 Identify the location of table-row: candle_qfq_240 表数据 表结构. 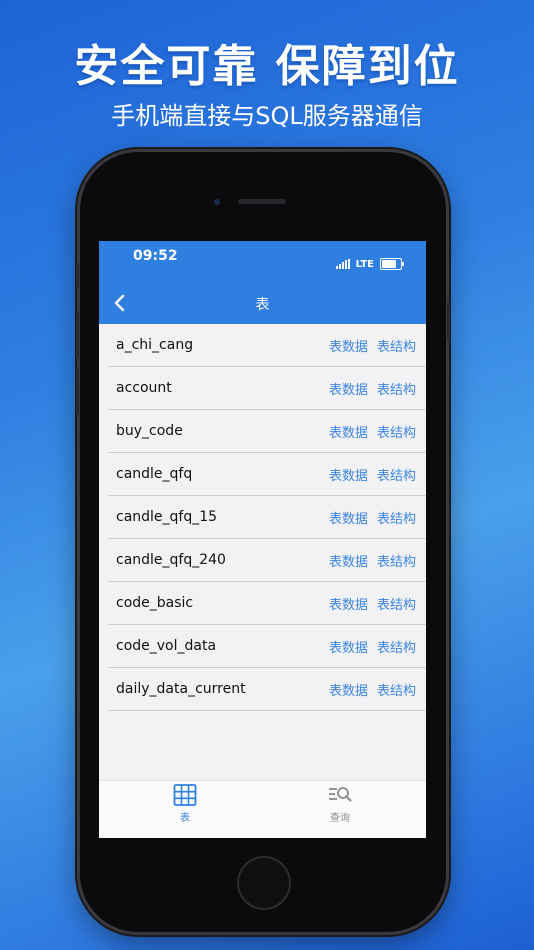
(267, 560).